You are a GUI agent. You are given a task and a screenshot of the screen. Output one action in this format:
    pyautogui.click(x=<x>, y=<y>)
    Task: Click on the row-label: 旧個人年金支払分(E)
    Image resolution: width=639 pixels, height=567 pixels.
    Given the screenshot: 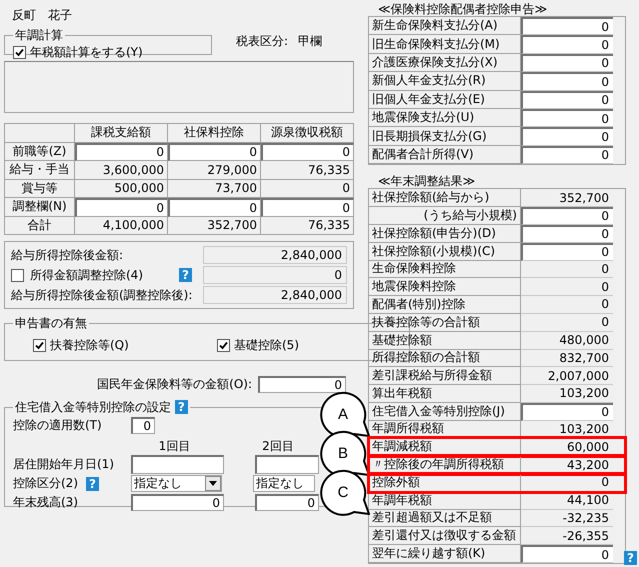 What is the action you would take?
    pyautogui.click(x=445, y=99)
    